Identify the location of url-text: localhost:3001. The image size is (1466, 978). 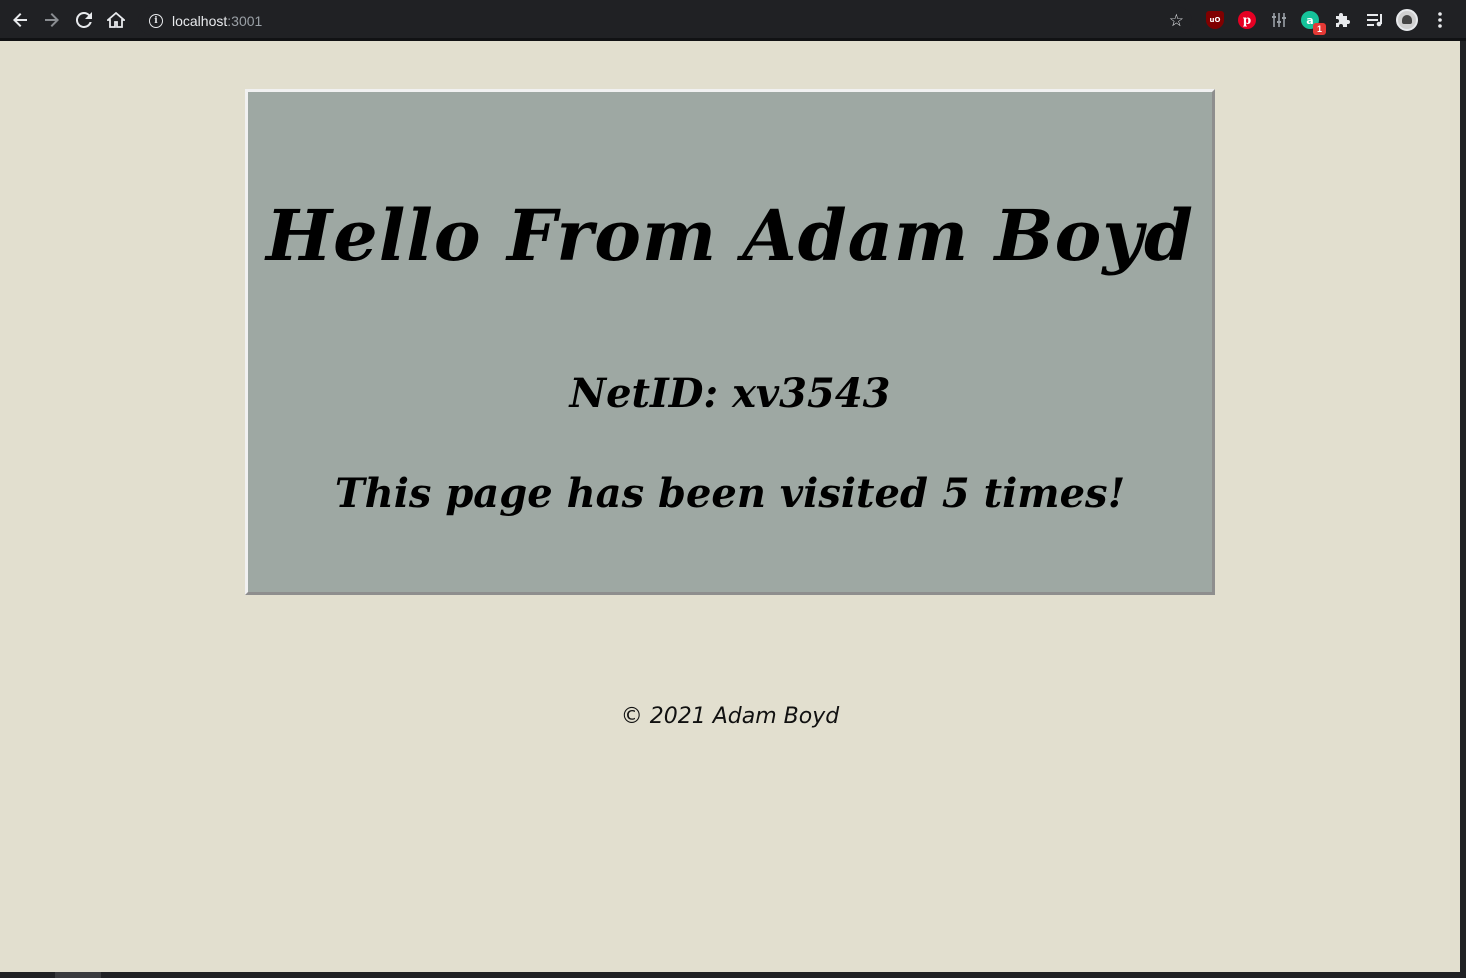
(217, 21).